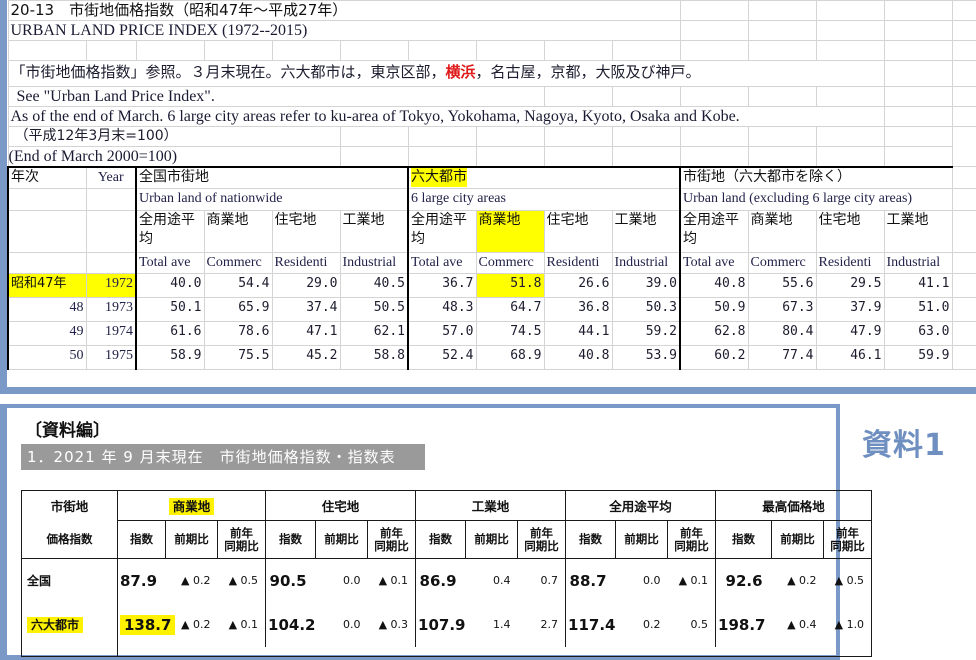 The height and width of the screenshot is (660, 976). Describe the element at coordinates (918, 231) in the screenshot. I see `subcol-g2-c3-jp: 工業地` at that location.